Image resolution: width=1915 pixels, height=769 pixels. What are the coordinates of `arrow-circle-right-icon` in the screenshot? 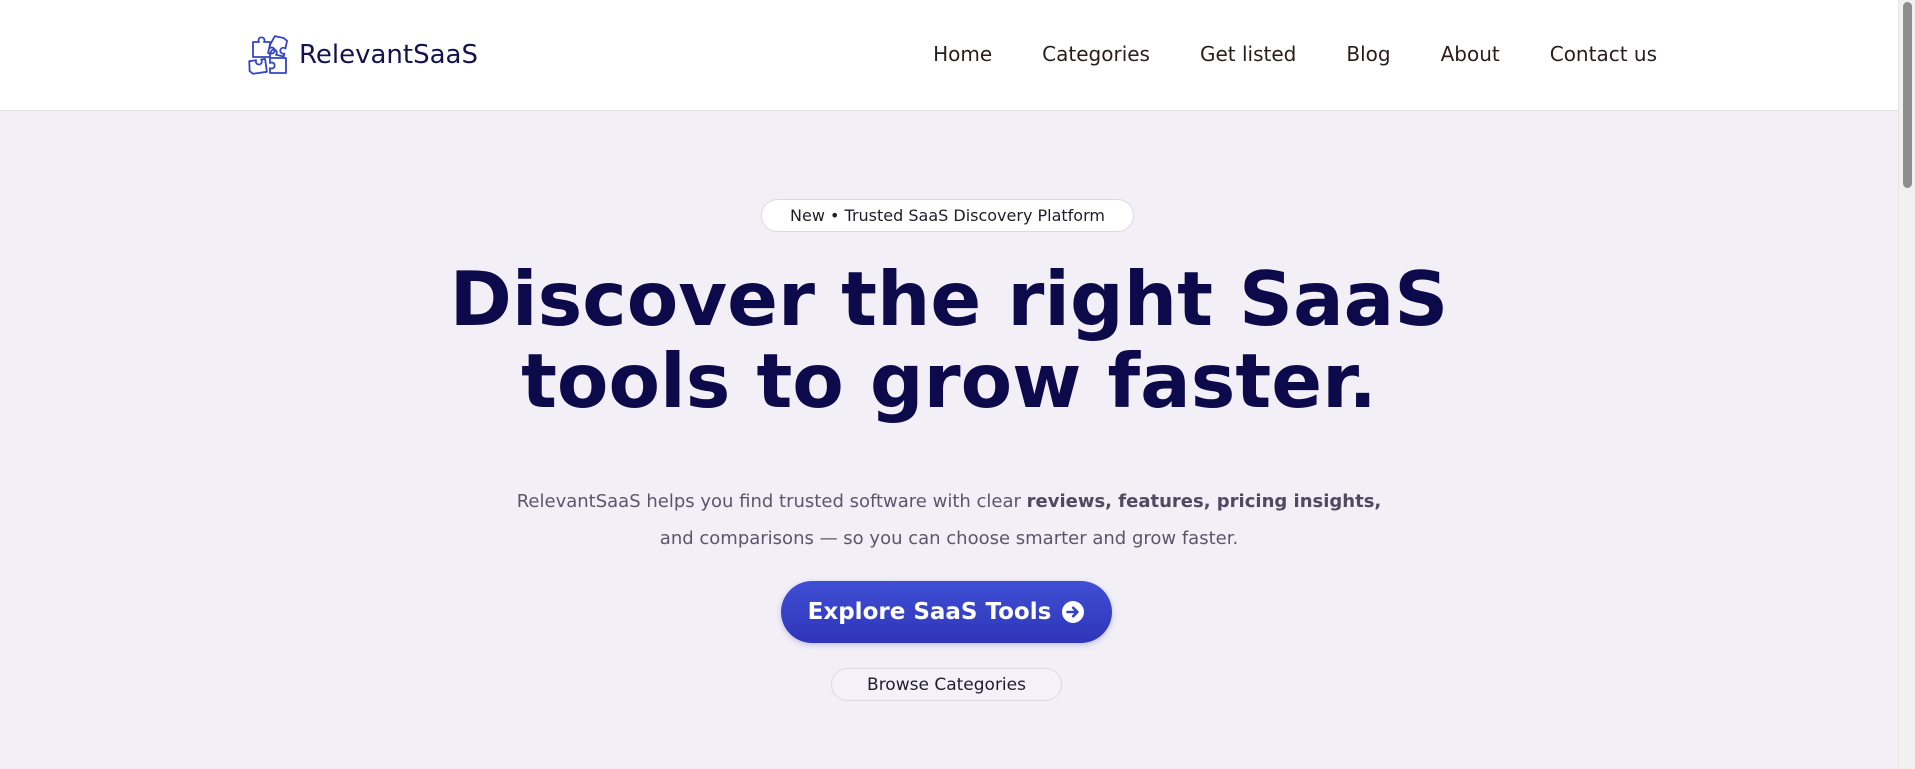 It's located at (1073, 612).